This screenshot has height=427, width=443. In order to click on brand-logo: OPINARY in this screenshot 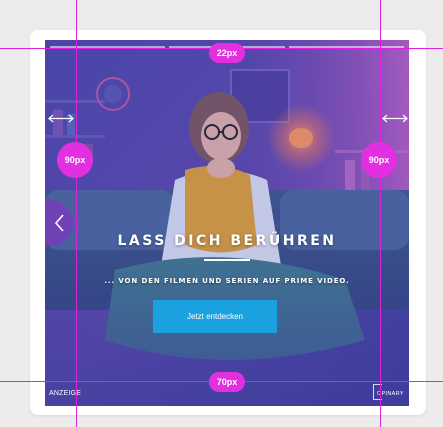, I will do `click(389, 392)`.